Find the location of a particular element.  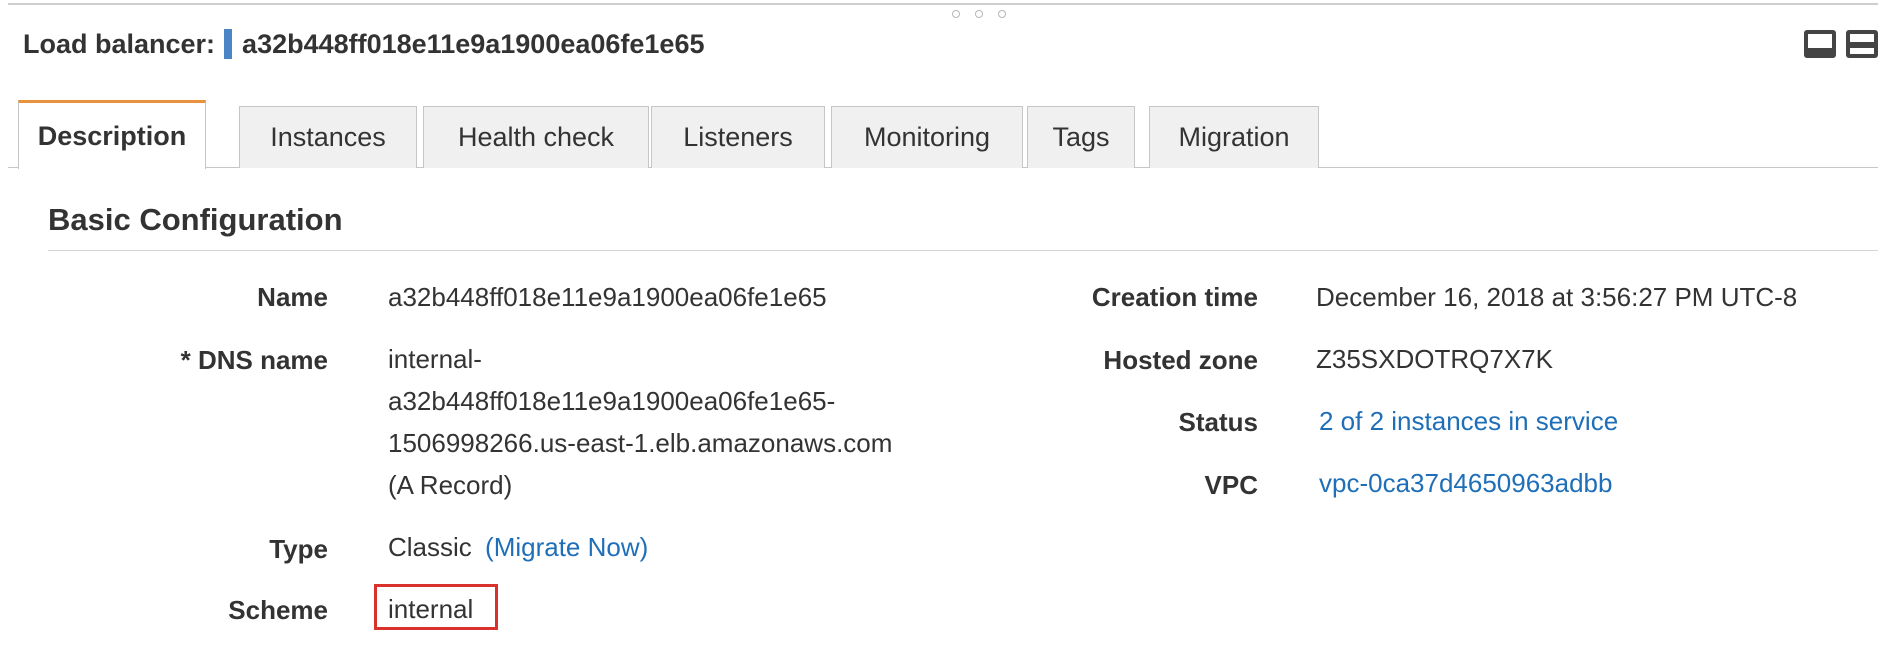

status-link: 2 of 2 instances in service is located at coordinates (1468, 421).